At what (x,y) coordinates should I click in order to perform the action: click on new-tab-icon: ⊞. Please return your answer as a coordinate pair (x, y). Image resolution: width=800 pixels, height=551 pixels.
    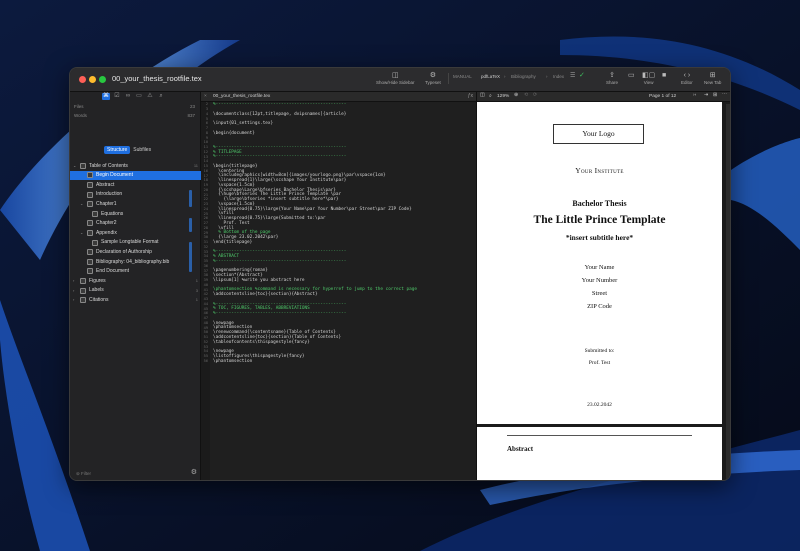
    Looking at the image, I should click on (712, 75).